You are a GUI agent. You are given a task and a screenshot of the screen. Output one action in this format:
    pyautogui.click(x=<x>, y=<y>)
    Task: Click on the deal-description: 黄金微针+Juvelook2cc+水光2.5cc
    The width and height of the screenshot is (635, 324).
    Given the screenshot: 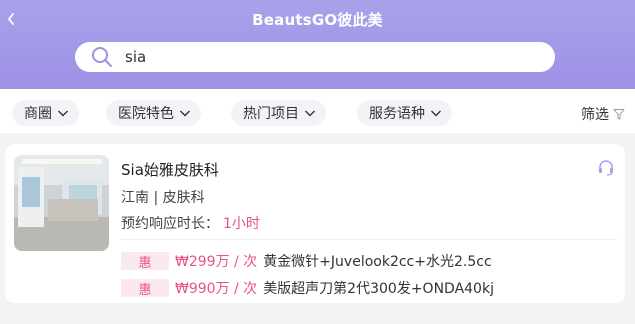 What is the action you would take?
    pyautogui.click(x=377, y=262)
    